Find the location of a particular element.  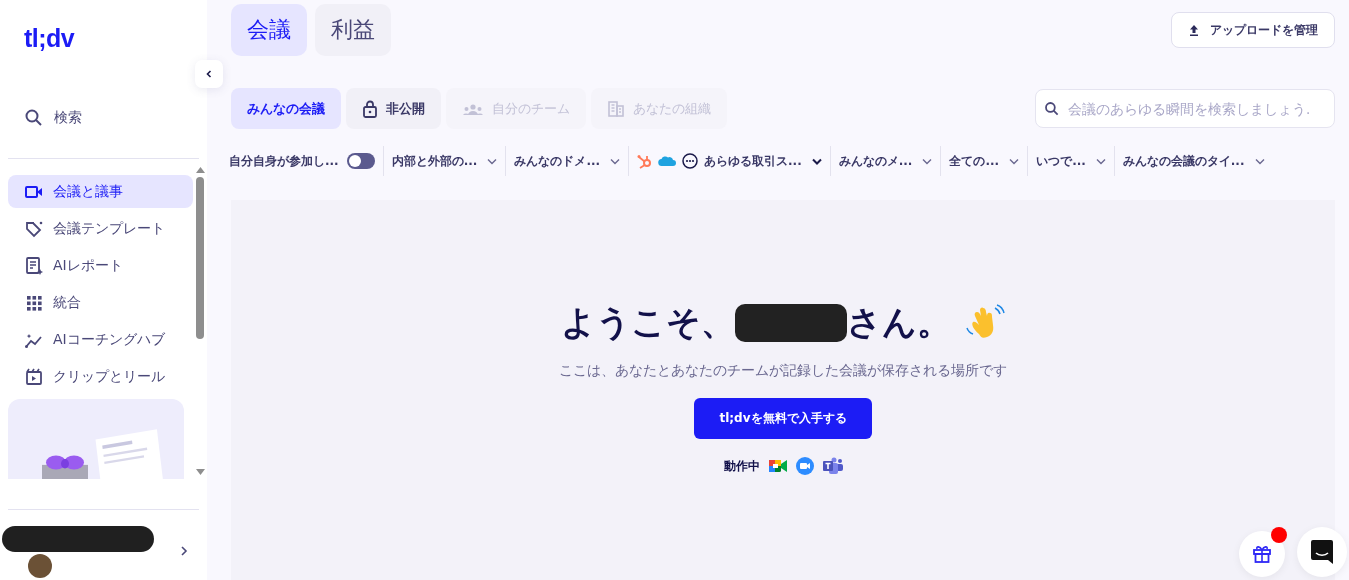

works-with-label: 動作中 is located at coordinates (741, 466).